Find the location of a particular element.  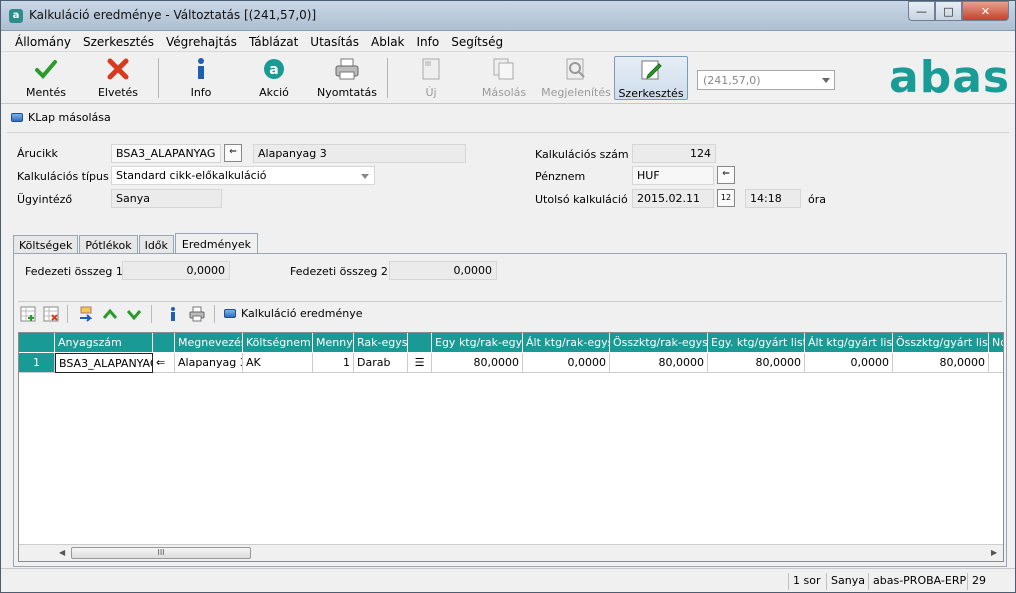

cell-stock-unit: Darab is located at coordinates (381, 363).